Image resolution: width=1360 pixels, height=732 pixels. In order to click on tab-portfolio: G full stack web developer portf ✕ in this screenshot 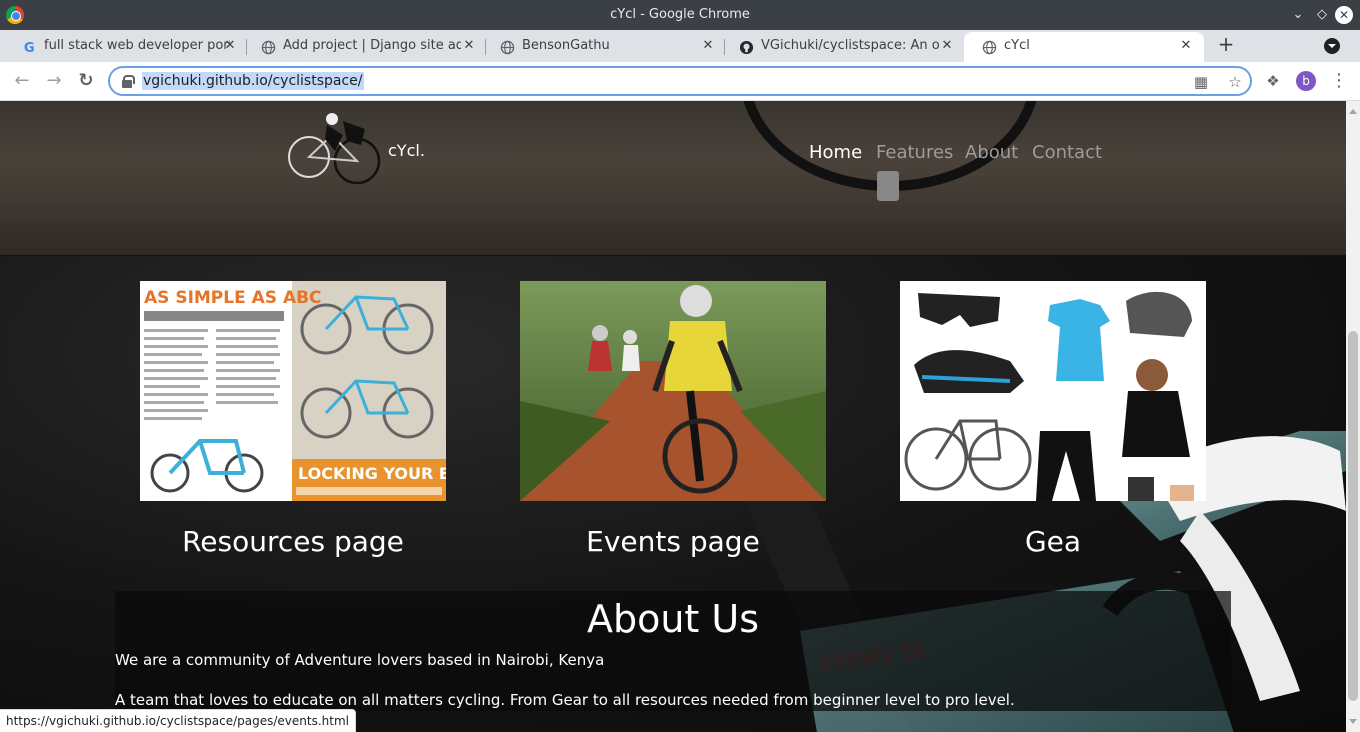, I will do `click(124, 47)`.